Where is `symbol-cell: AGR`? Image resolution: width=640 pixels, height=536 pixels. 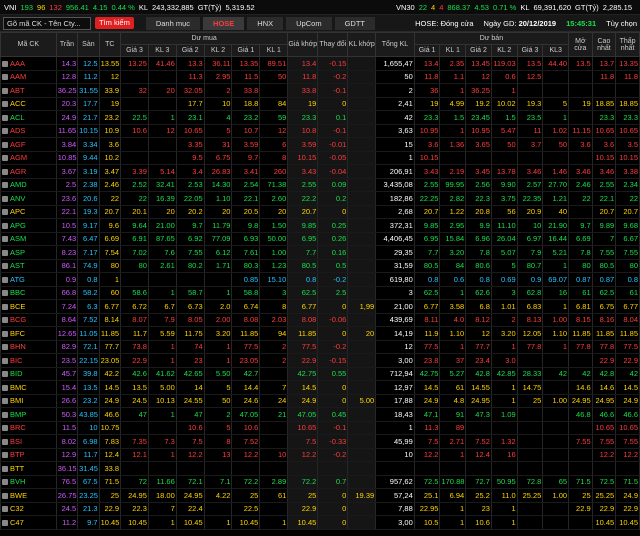 symbol-cell: AGR is located at coordinates (28, 171).